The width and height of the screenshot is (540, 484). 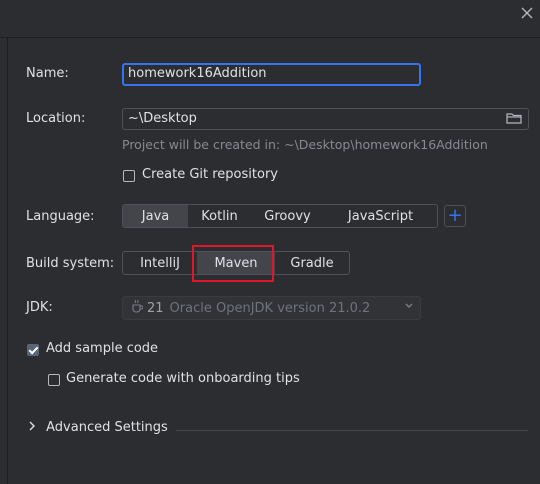 I want to click on close-icon, so click(x=527, y=13).